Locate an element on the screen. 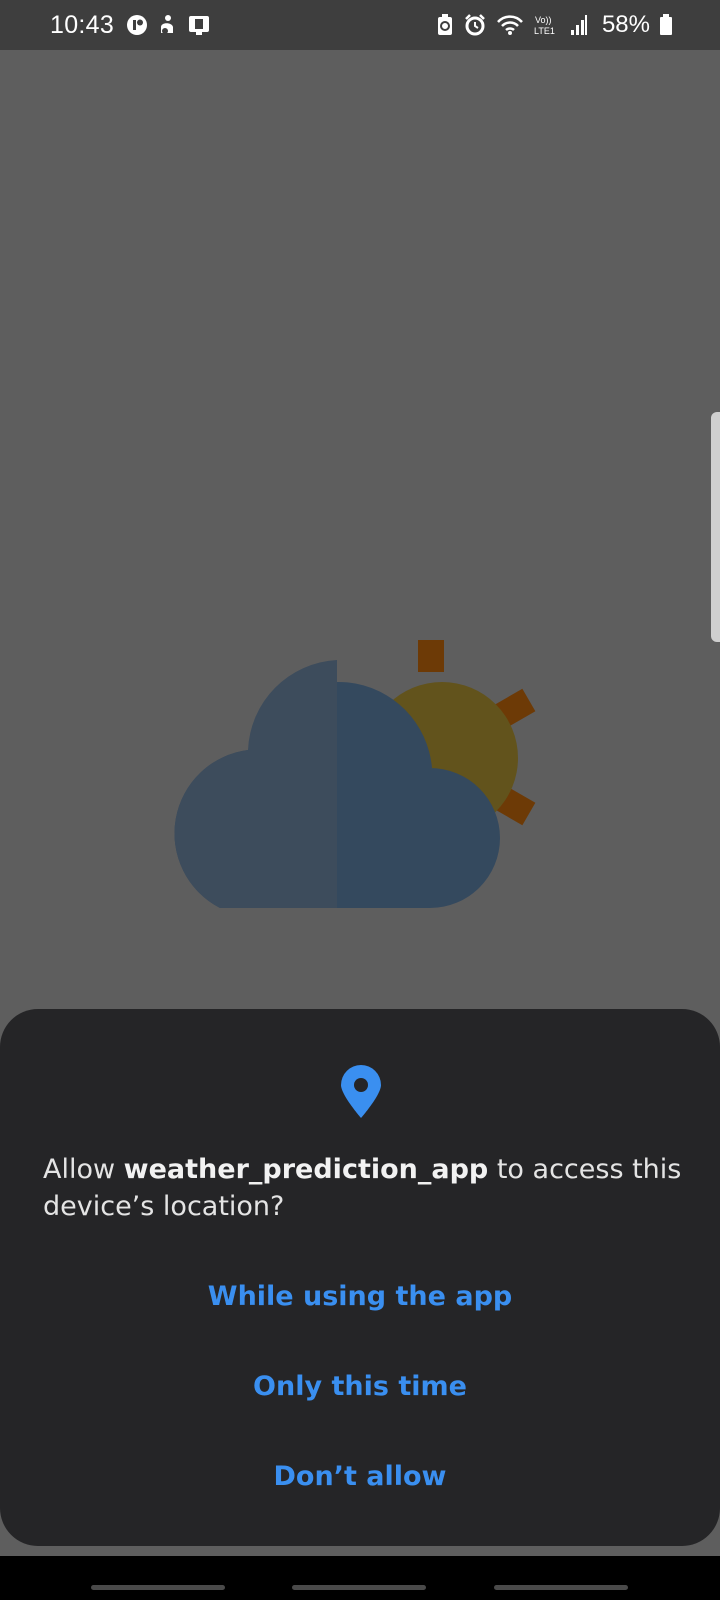  dont-allow-button: Don’t allow is located at coordinates (360, 1477).